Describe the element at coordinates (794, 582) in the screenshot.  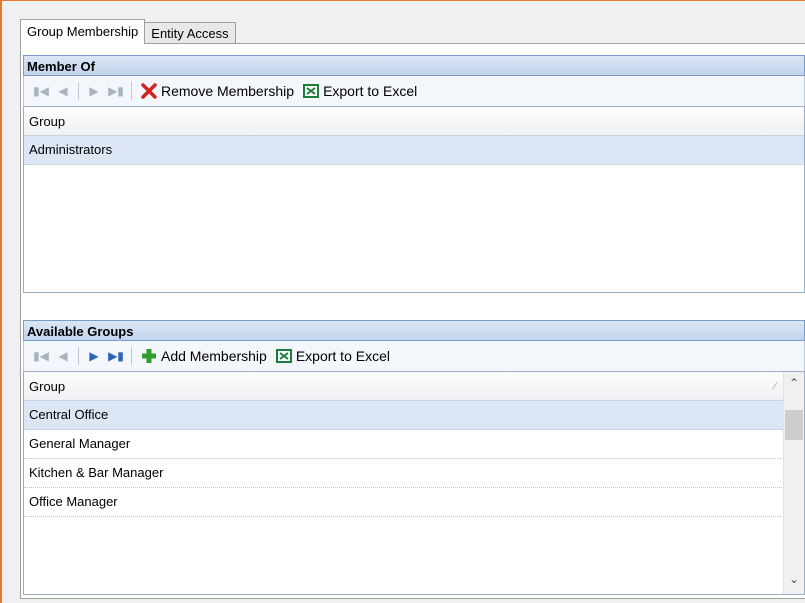
I see `scroll-down-icon: ⌄` at that location.